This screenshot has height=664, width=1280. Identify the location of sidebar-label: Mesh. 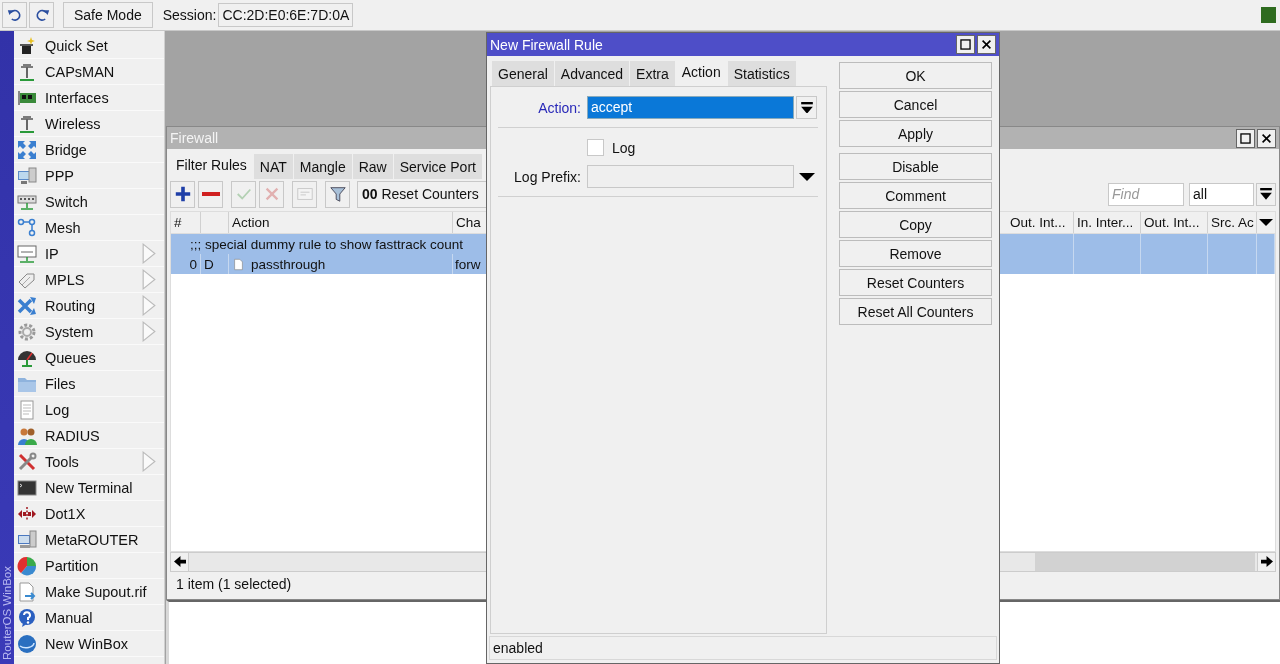
(63, 227).